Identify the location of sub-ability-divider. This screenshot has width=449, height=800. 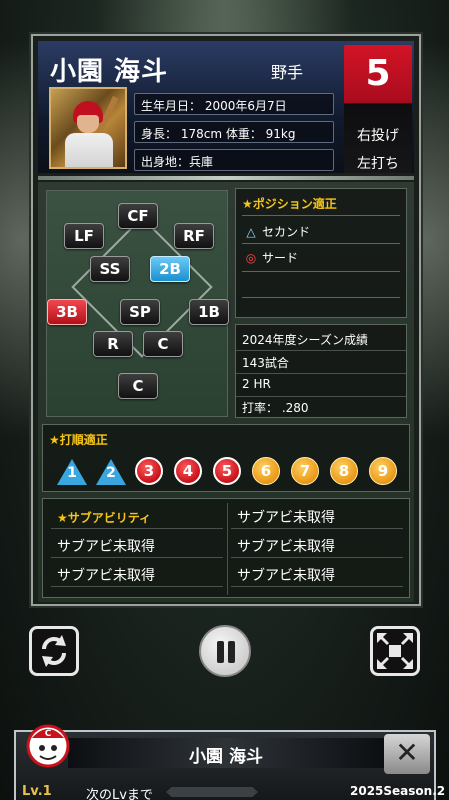
(227, 549).